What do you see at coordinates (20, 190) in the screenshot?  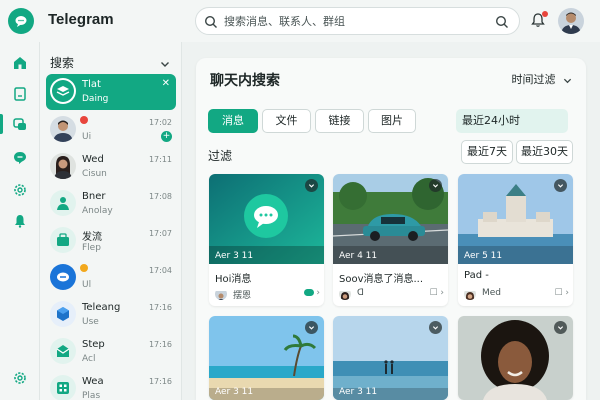 I see `settings-gear-icon` at bounding box center [20, 190].